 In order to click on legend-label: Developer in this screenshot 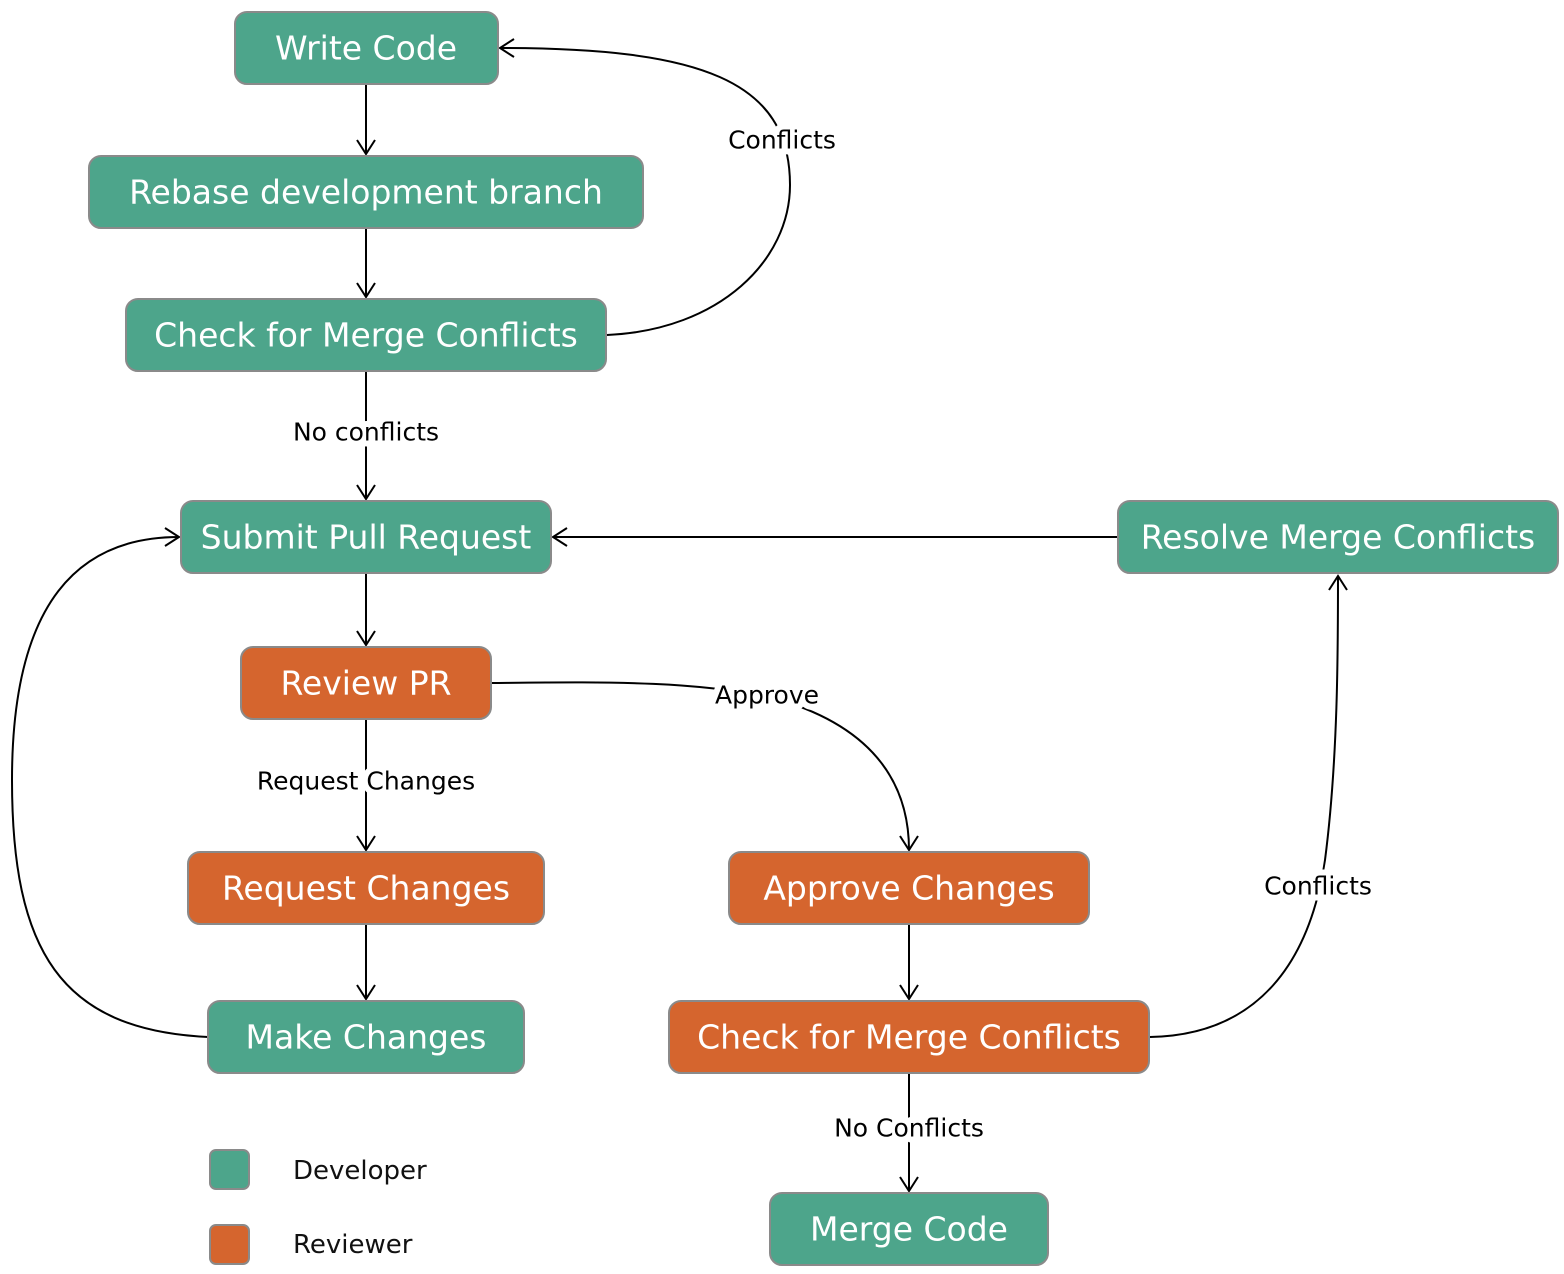, I will do `click(360, 1171)`.